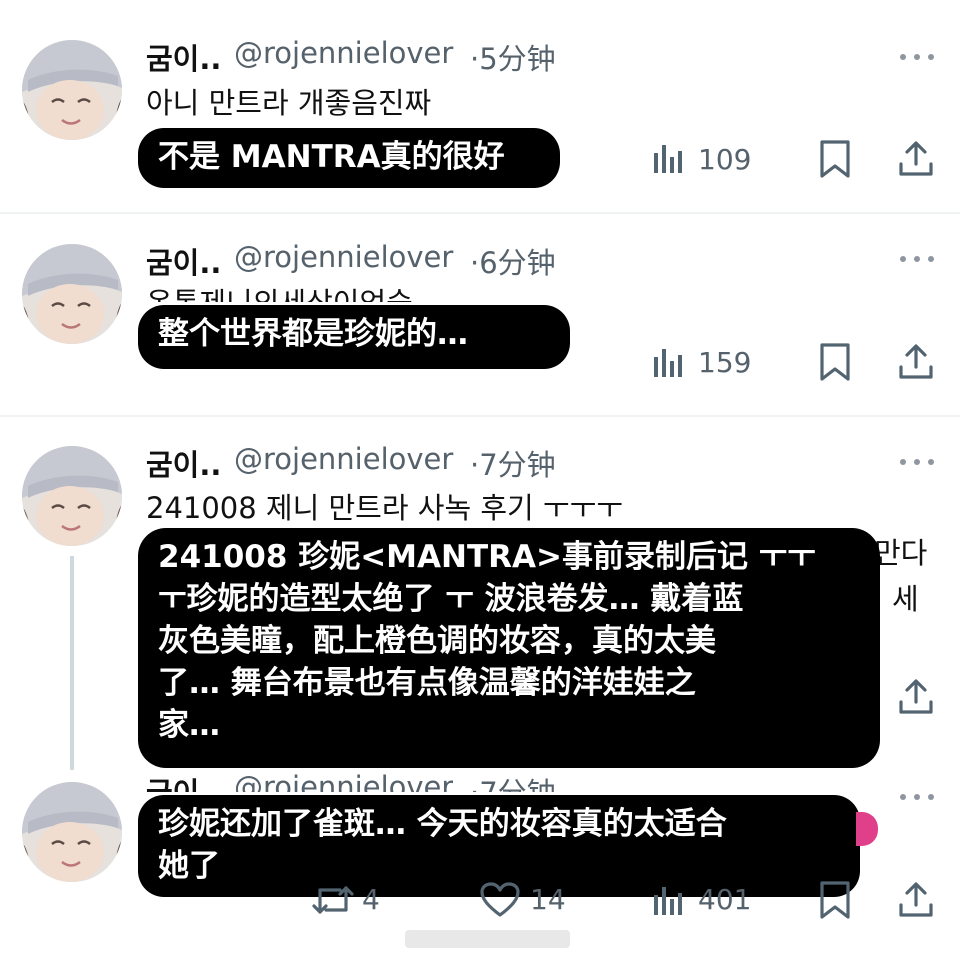 This screenshot has height=960, width=960. Describe the element at coordinates (371, 899) in the screenshot. I see `retweet-count: 4` at that location.